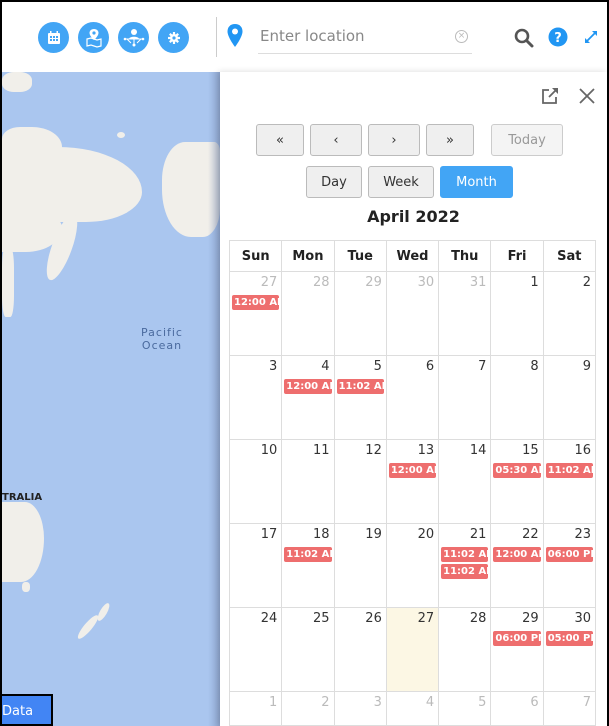  What do you see at coordinates (426, 282) in the screenshot?
I see `day-number: 30` at bounding box center [426, 282].